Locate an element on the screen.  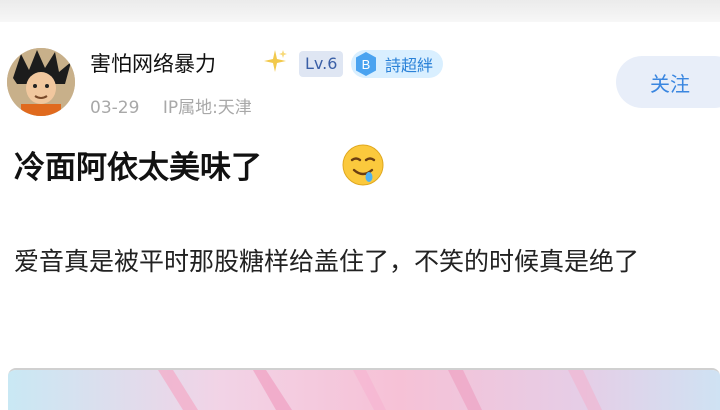
author-name: 害怕网络暴力 is located at coordinates (153, 63).